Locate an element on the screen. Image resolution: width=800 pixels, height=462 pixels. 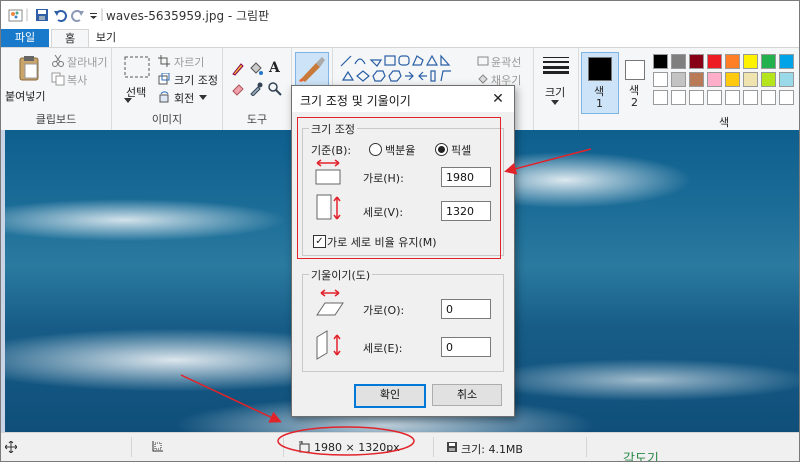
crop-button: 자르기 is located at coordinates (189, 62).